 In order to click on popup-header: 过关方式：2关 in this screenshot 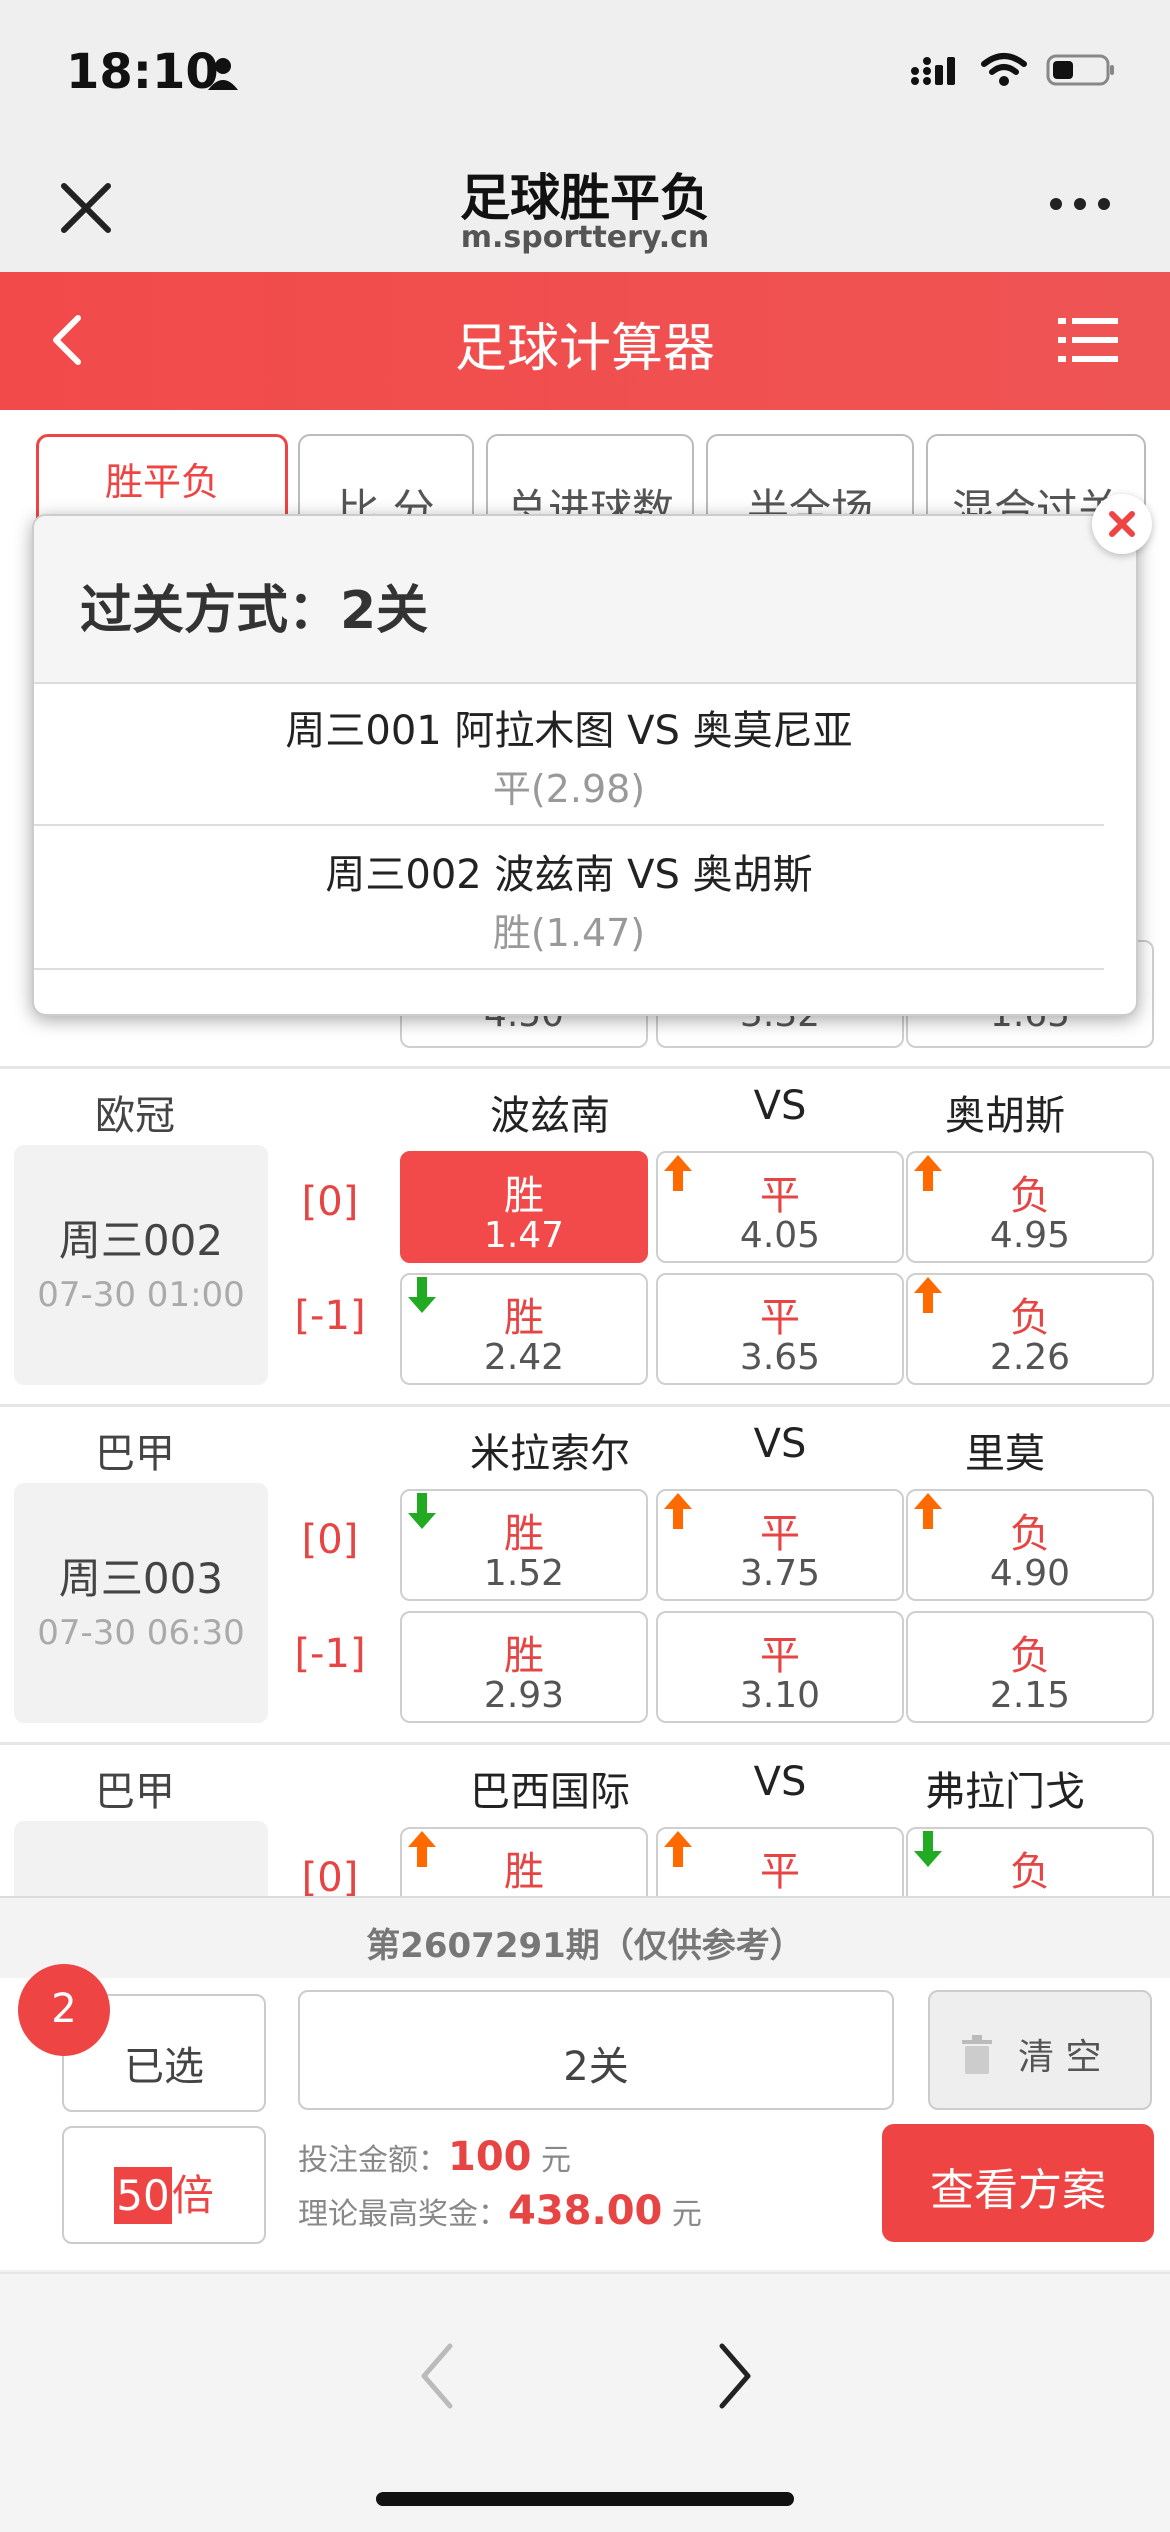, I will do `click(585, 600)`.